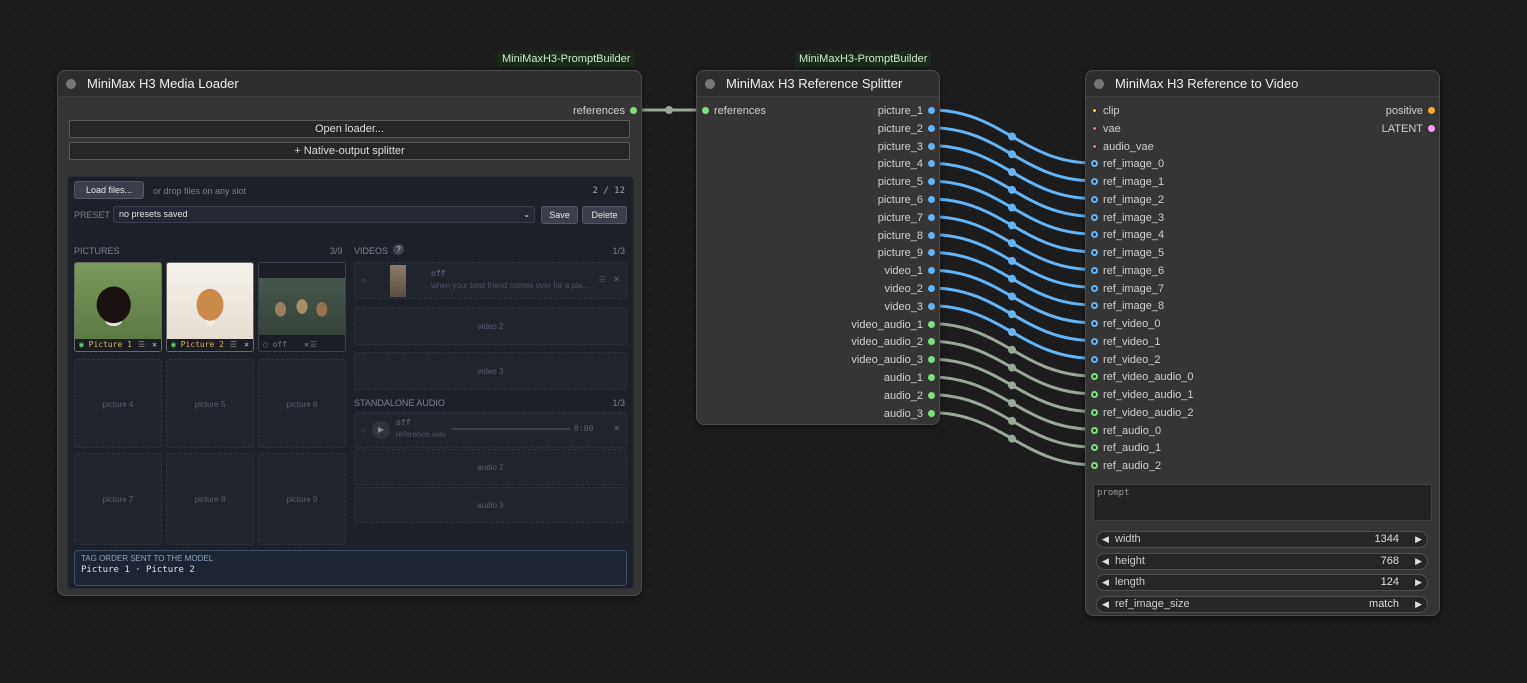  I want to click on input-slot-vae, so click(1094, 128).